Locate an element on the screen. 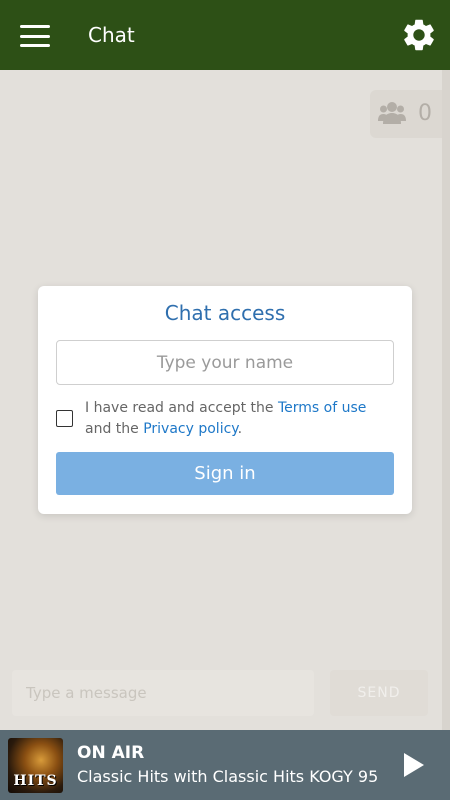 The image size is (450, 800). terms-prefix-text: I have read and accept the is located at coordinates (181, 408).